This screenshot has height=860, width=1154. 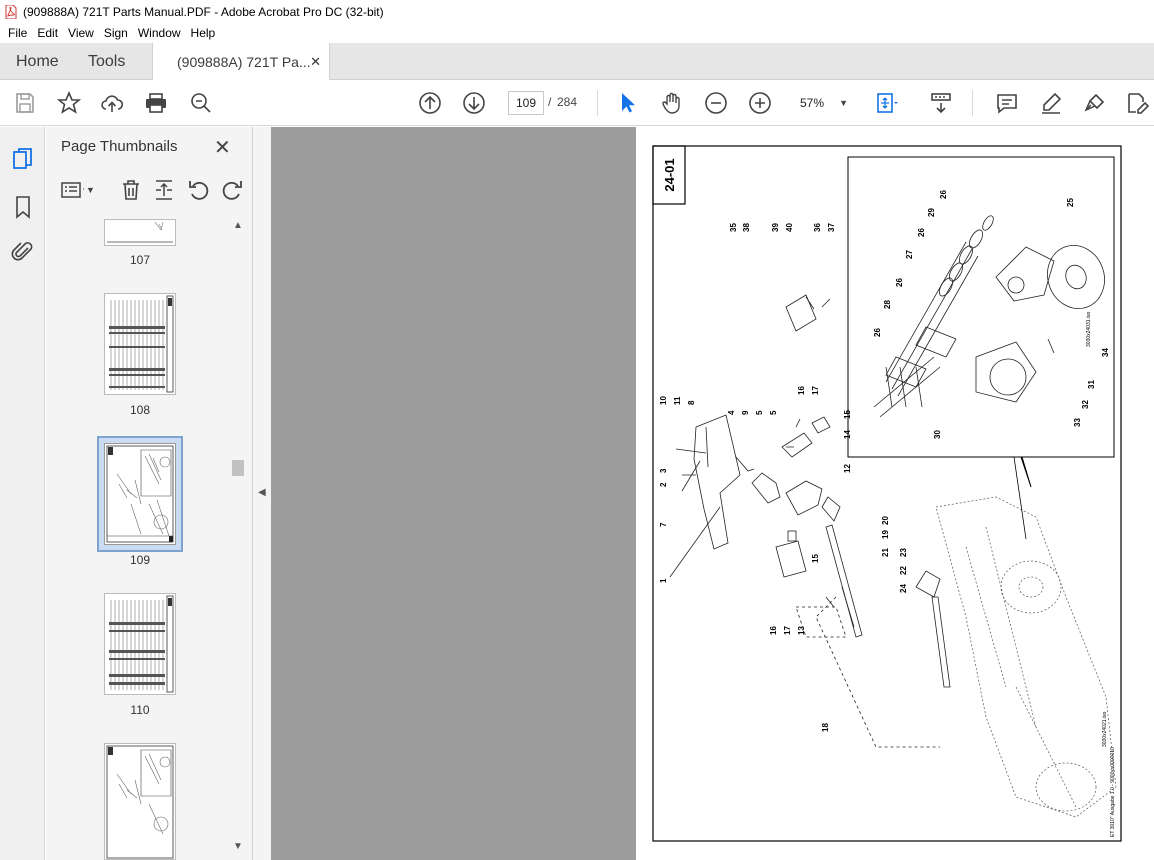 I want to click on scroll-mode-icon, so click(x=941, y=103).